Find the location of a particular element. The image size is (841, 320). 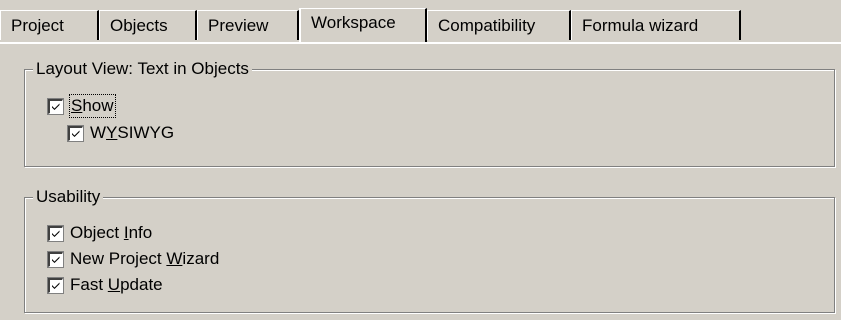

fast-update-checkbox-row: Fast Update is located at coordinates (105, 285).